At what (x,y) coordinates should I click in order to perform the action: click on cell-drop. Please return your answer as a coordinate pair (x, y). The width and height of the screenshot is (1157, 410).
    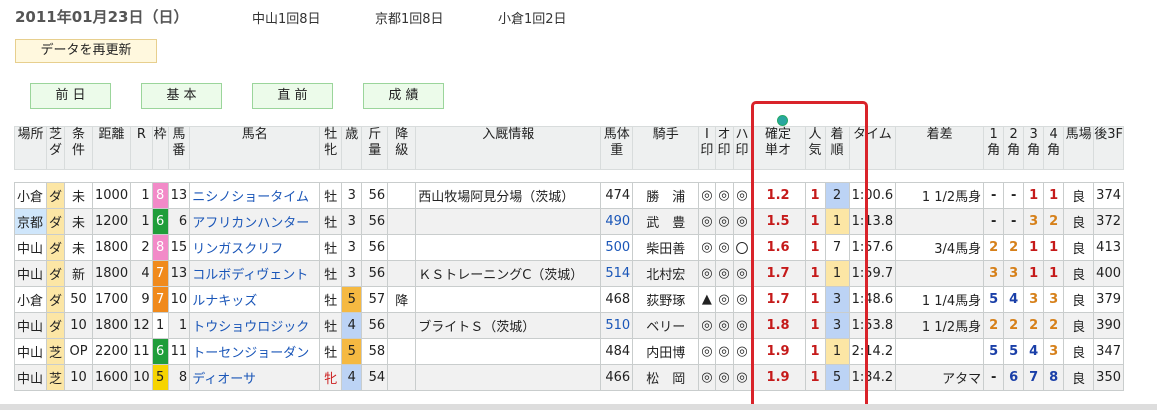
    Looking at the image, I should click on (402, 195).